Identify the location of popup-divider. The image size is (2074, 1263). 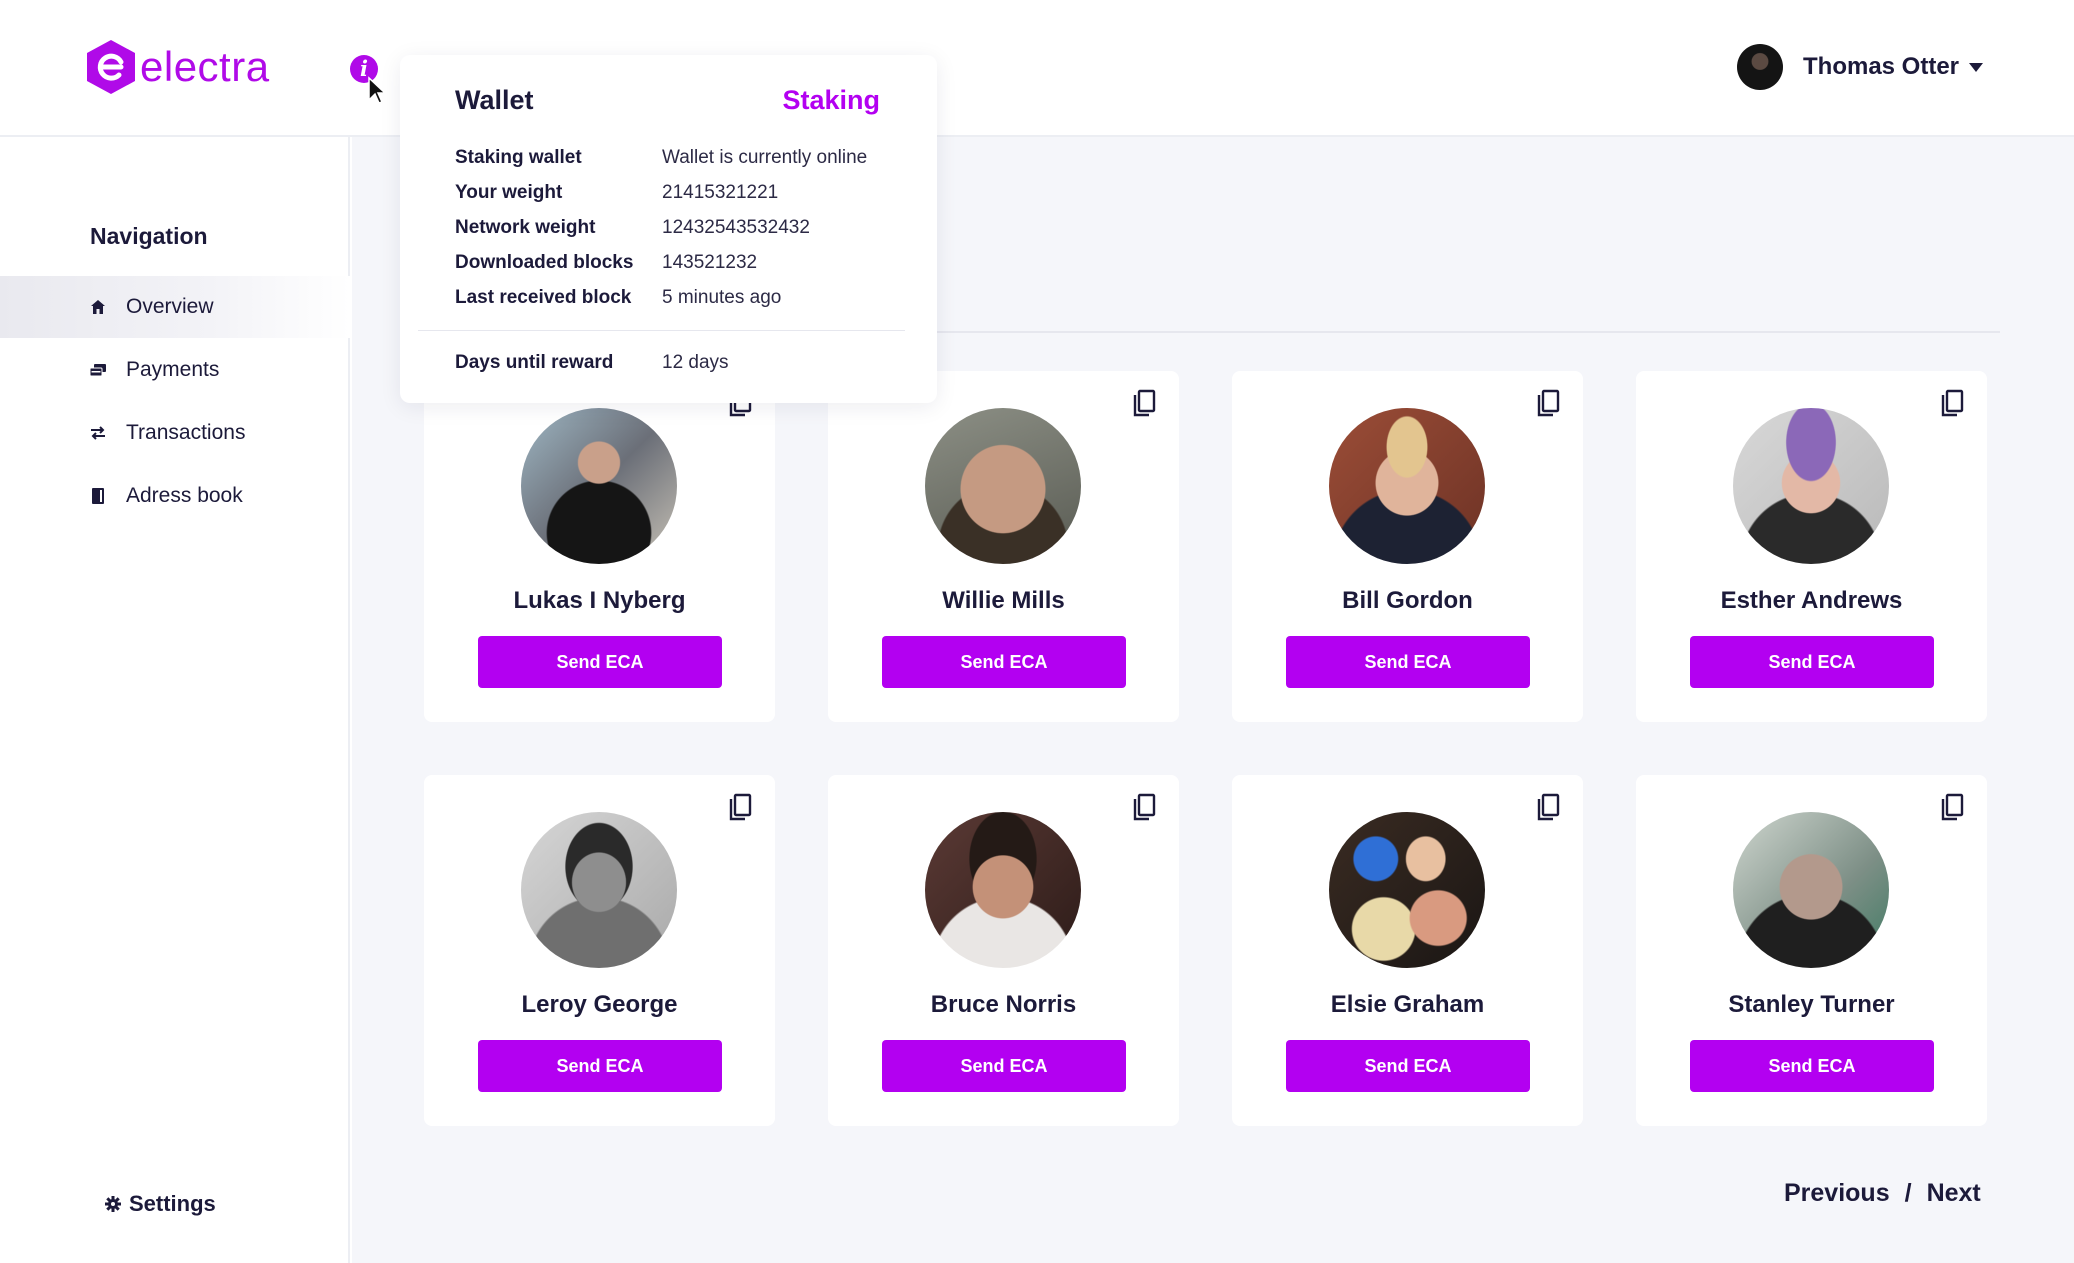
(661, 330).